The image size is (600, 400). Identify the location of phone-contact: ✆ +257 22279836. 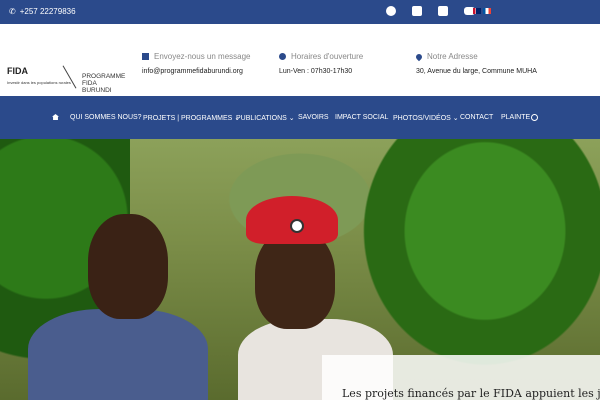
(42, 11).